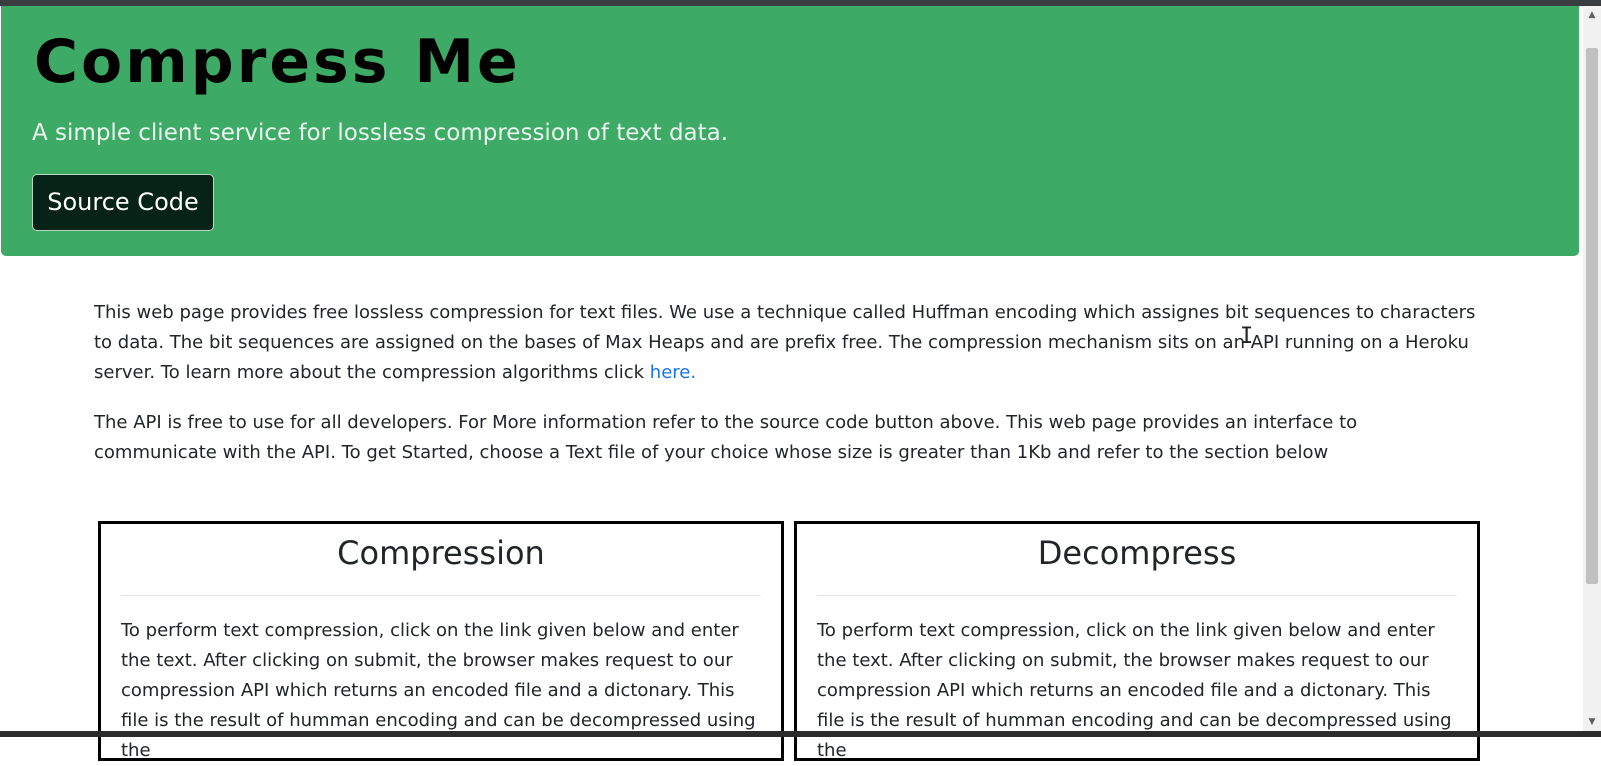 Image resolution: width=1601 pixels, height=766 pixels. What do you see at coordinates (1137, 595) in the screenshot?
I see `decompress-card-divider` at bounding box center [1137, 595].